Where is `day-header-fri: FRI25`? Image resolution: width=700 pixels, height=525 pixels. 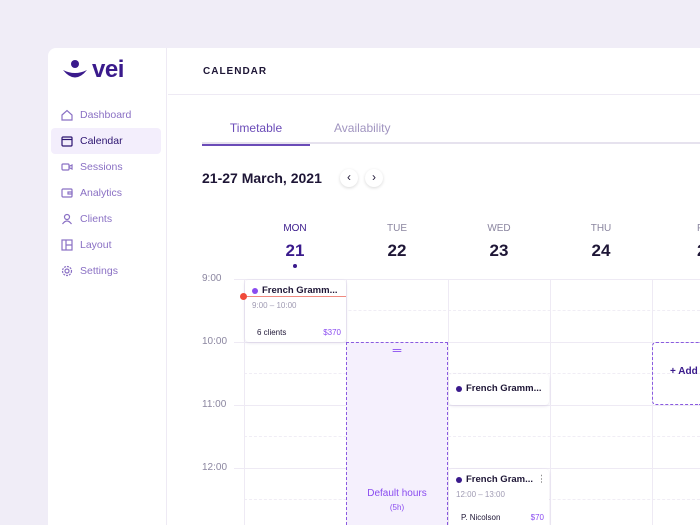 day-header-fri: FRI25 is located at coordinates (676, 242).